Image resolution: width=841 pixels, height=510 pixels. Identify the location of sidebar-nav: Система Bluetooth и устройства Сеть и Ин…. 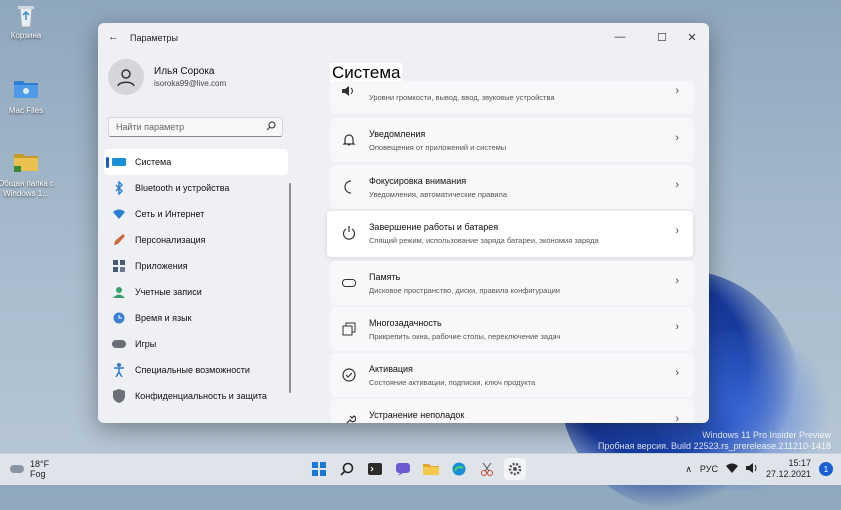
(196, 279).